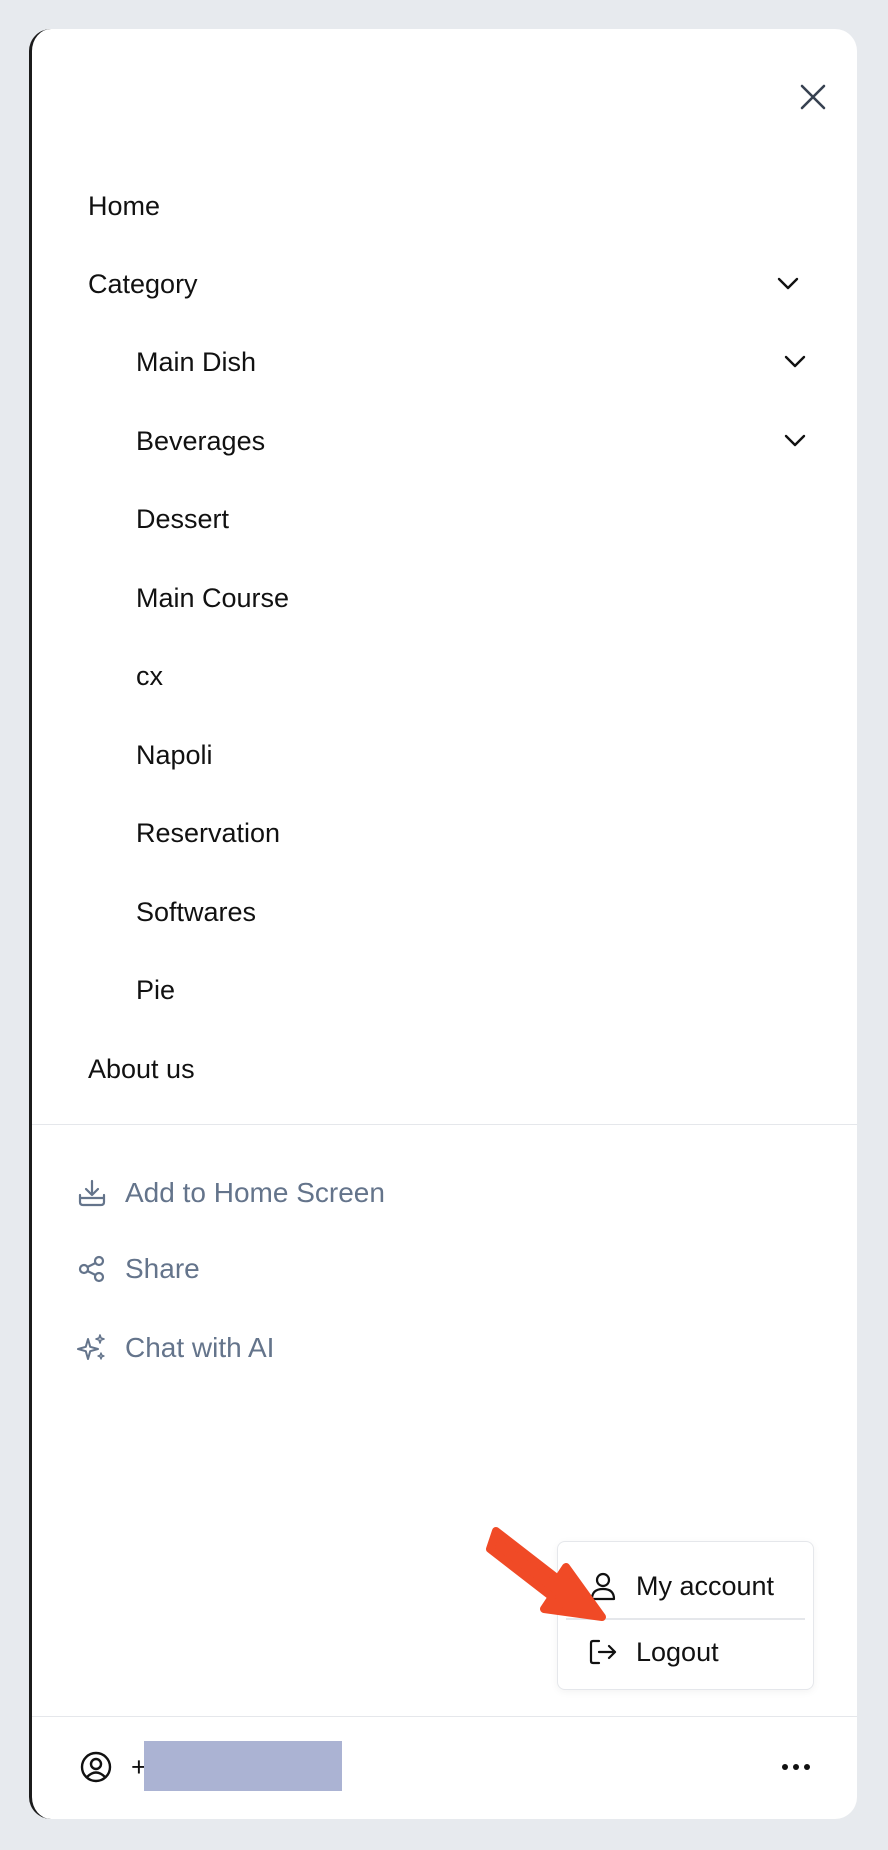 The height and width of the screenshot is (1850, 888). What do you see at coordinates (92, 1269) in the screenshot?
I see `share-icon` at bounding box center [92, 1269].